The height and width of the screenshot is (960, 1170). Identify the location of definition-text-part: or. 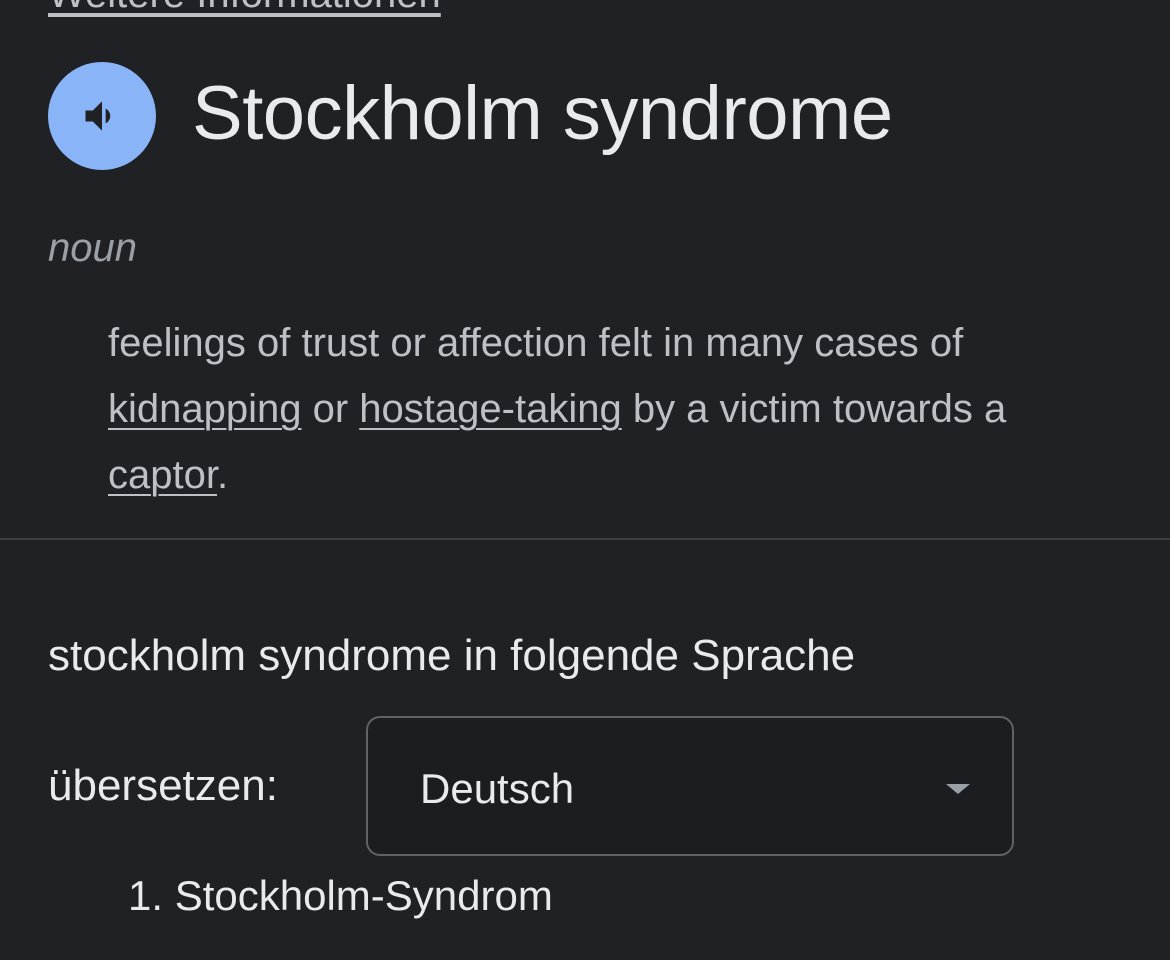
(330, 409).